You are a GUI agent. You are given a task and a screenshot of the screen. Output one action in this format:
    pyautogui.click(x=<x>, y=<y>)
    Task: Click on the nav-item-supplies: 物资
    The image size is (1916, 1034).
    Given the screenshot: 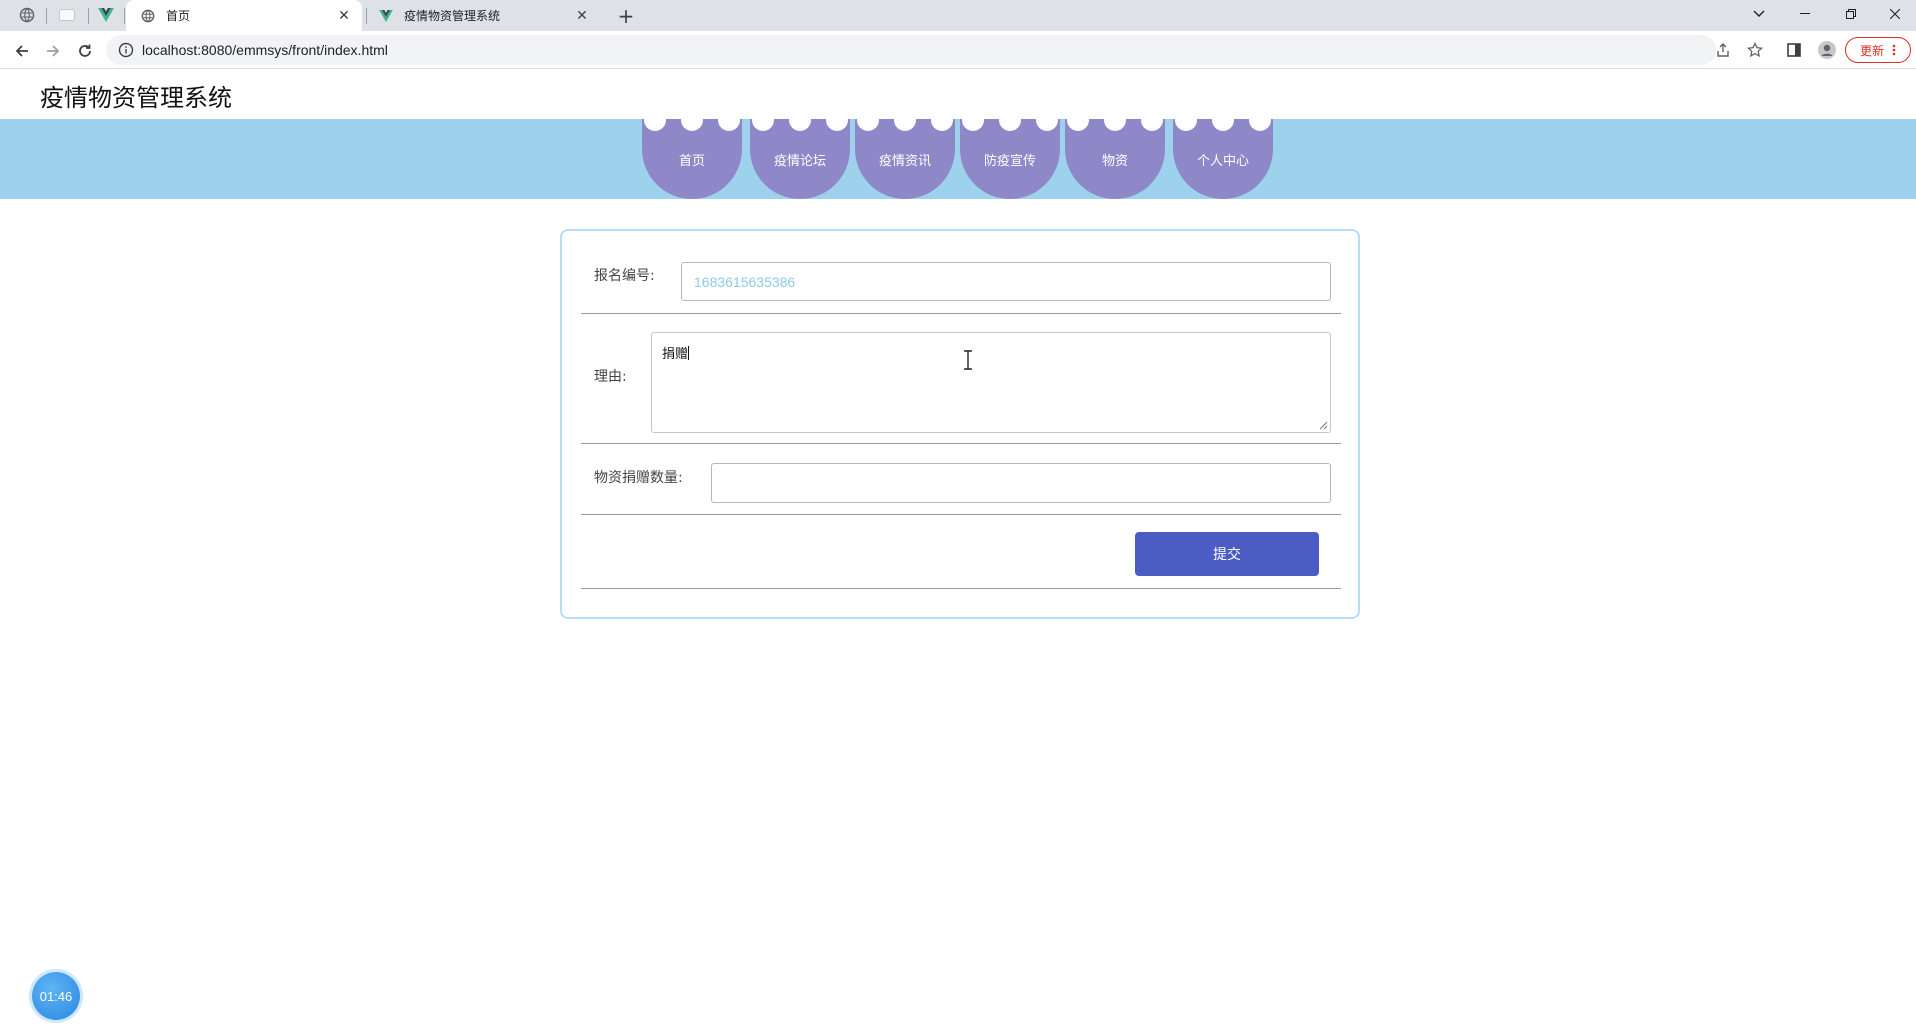 What is the action you would take?
    pyautogui.click(x=1115, y=154)
    